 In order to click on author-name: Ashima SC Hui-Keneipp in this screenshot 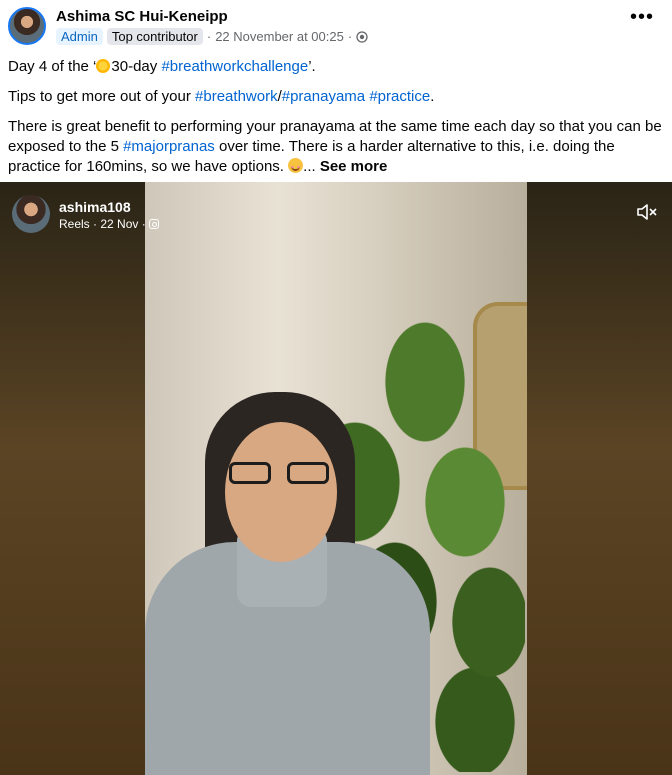, I will do `click(142, 16)`.